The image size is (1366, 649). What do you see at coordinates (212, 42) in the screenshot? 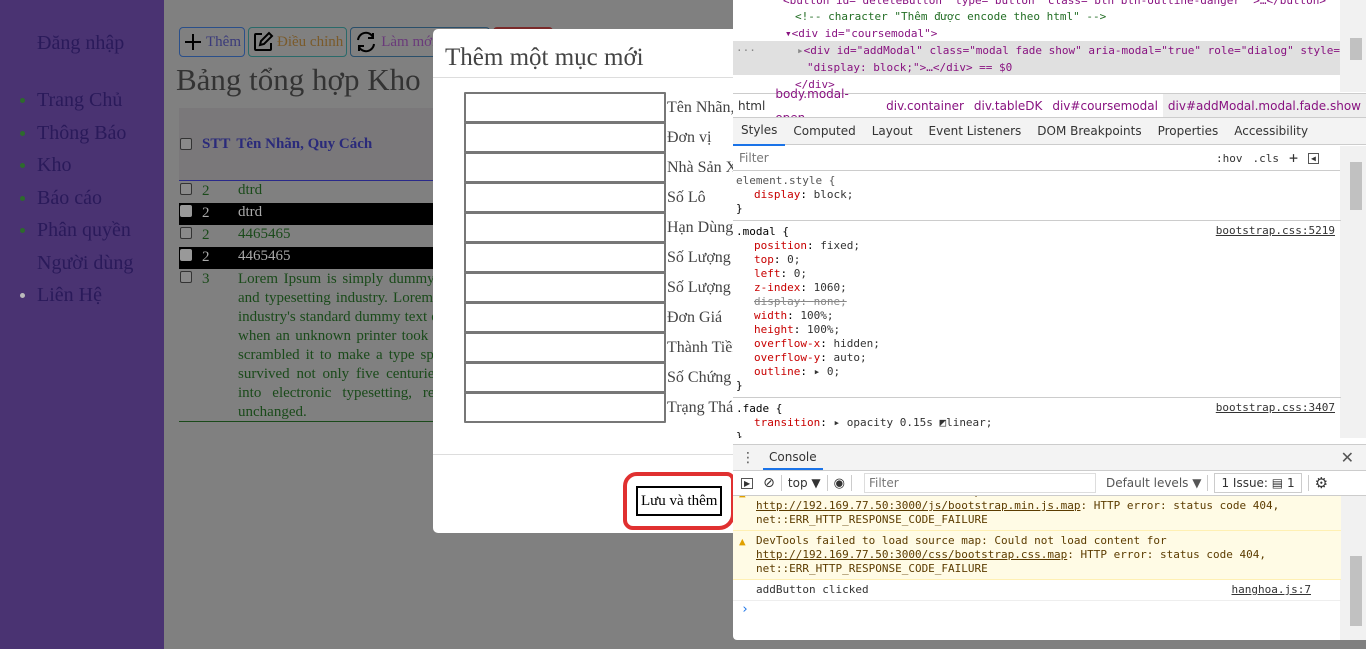
I see `add-button: Thêm` at bounding box center [212, 42].